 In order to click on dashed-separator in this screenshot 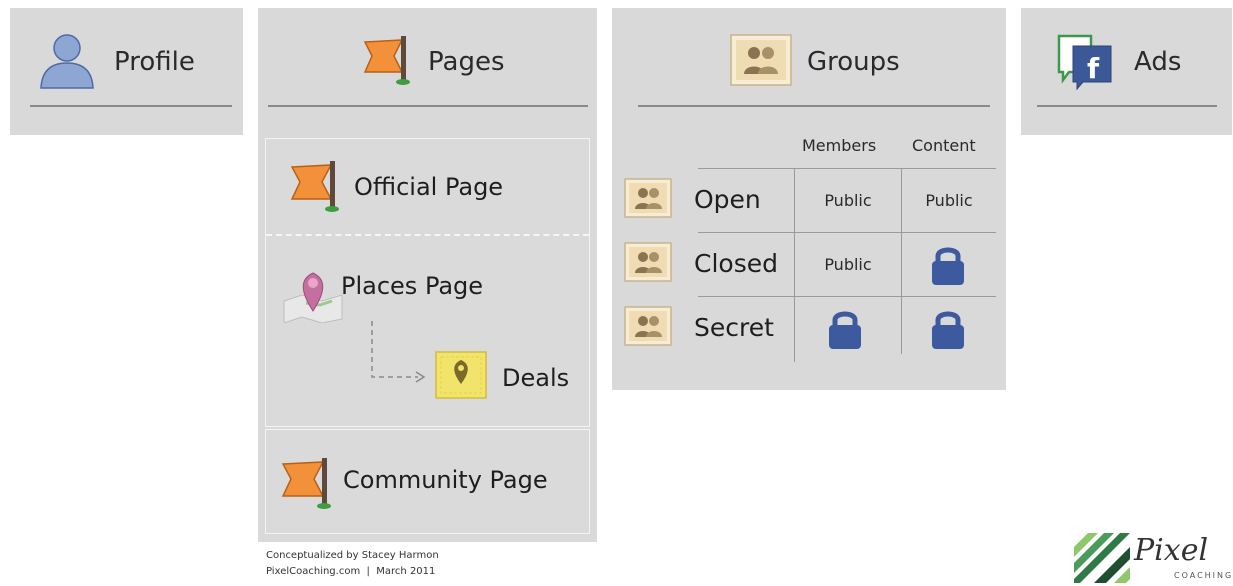, I will do `click(427, 235)`.